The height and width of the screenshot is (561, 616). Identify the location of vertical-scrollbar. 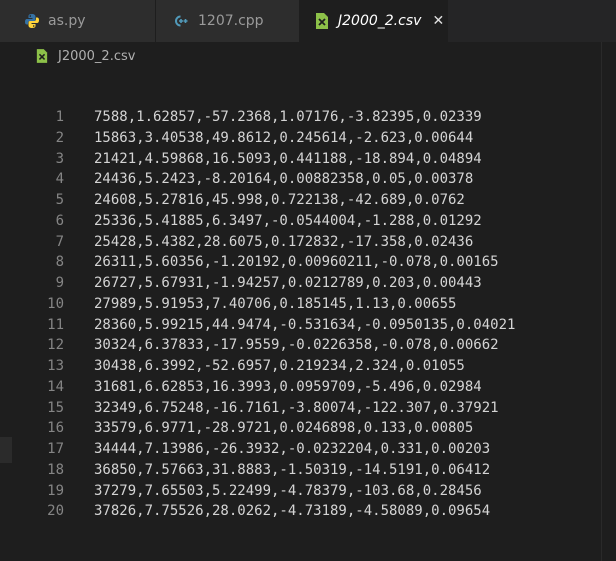
(608, 301).